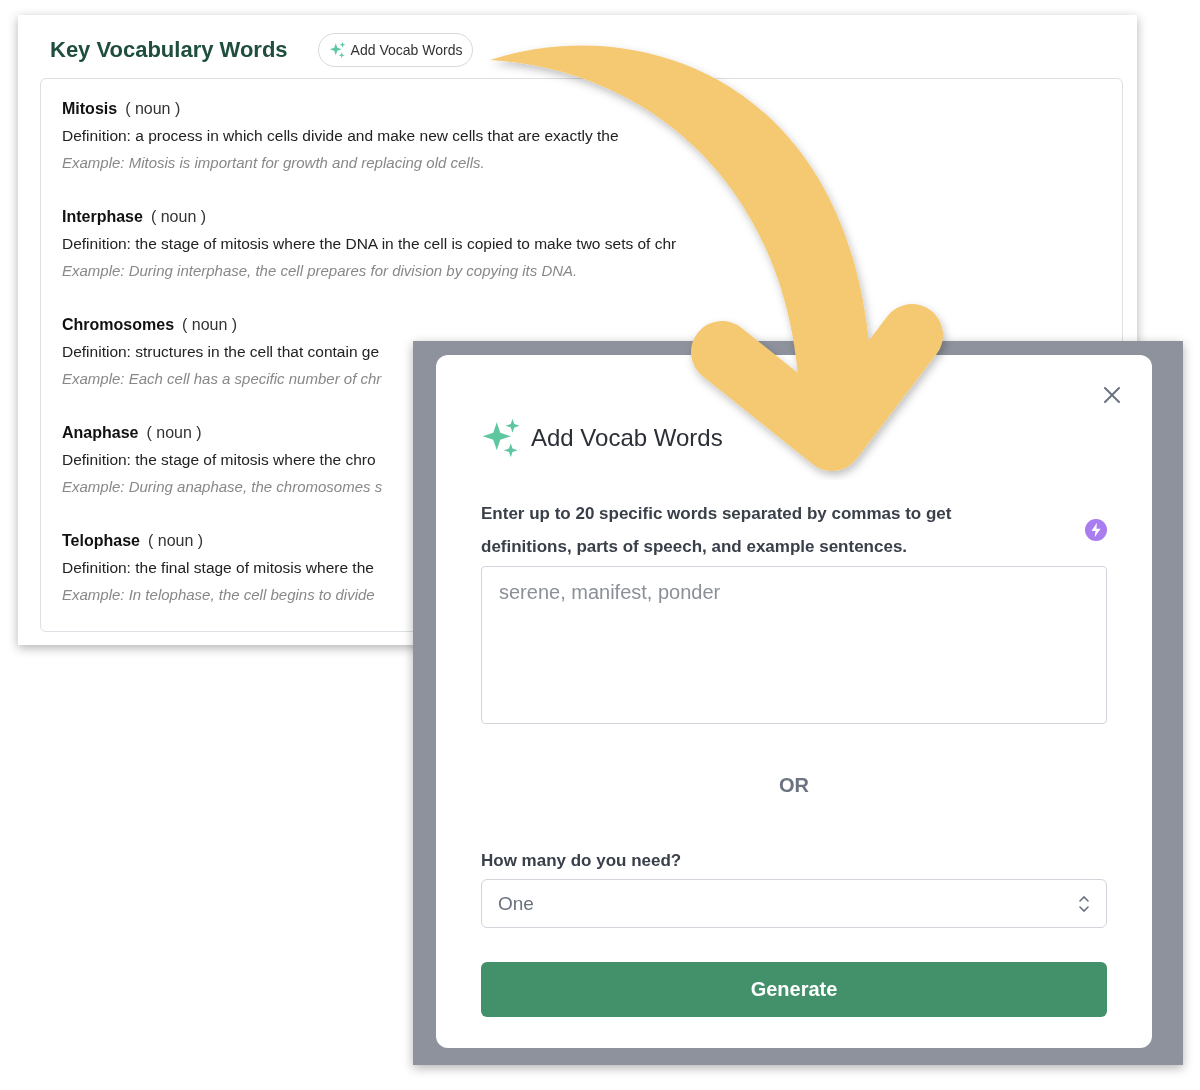  I want to click on example-text: Example: Mitosis is important for growth and replacing old cells., so click(273, 163).